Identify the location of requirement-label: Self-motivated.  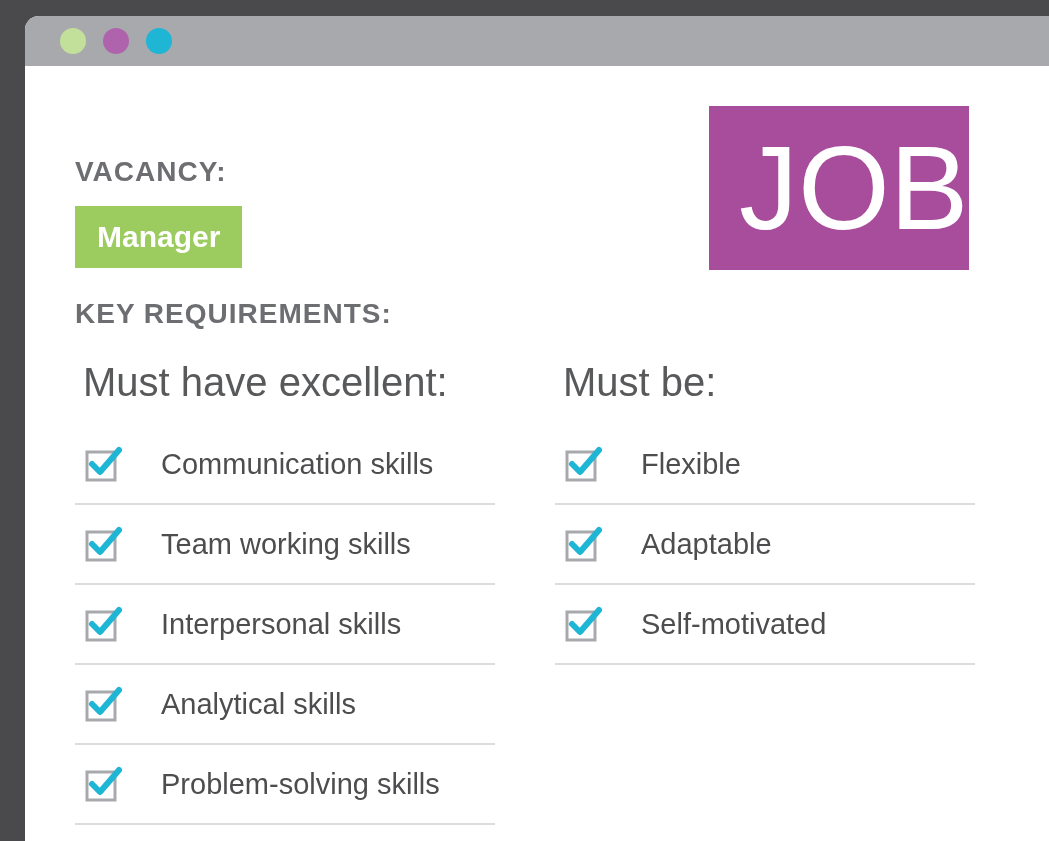
(734, 624).